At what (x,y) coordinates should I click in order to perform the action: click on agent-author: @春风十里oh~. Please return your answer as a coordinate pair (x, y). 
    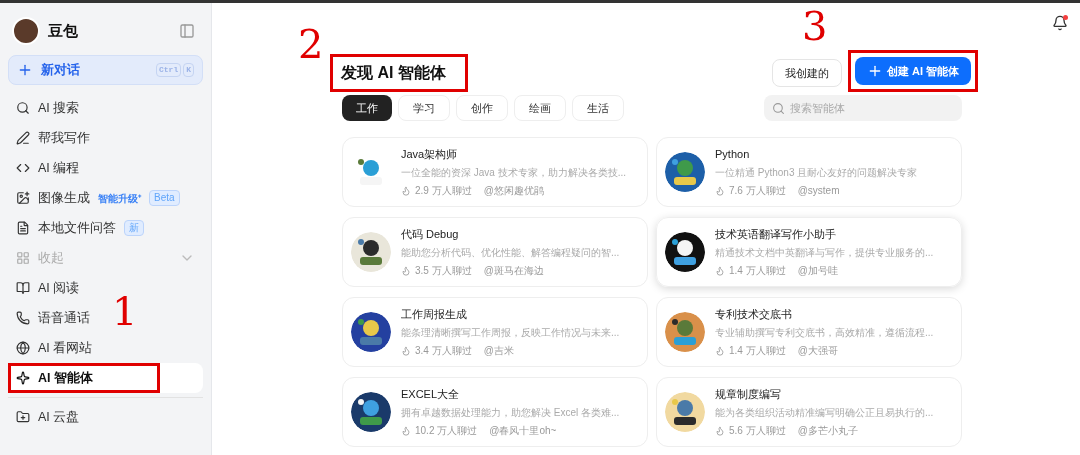
    Looking at the image, I should click on (523, 431).